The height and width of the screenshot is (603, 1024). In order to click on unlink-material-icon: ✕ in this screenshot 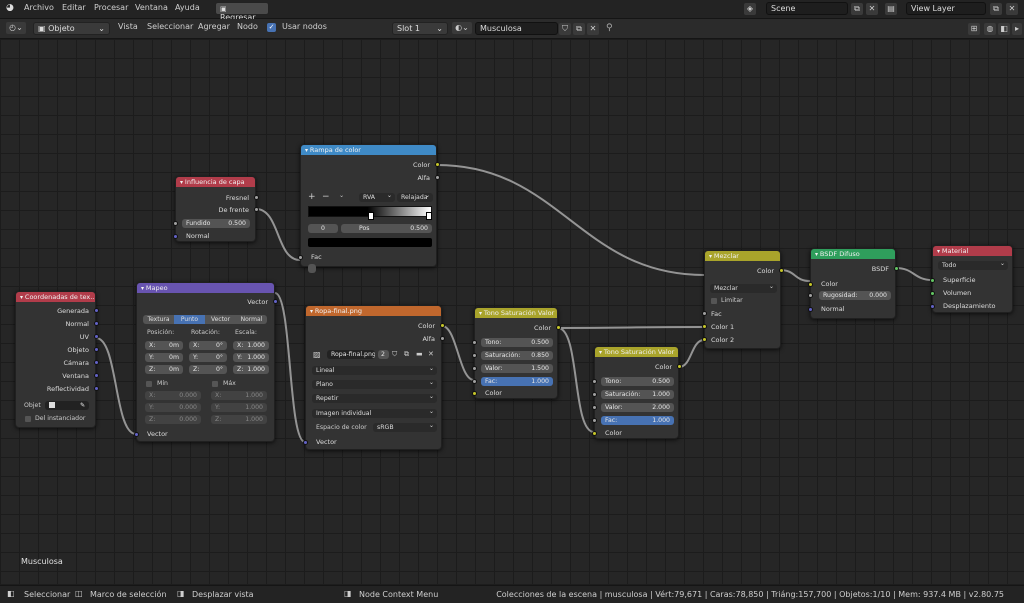, I will do `click(593, 29)`.